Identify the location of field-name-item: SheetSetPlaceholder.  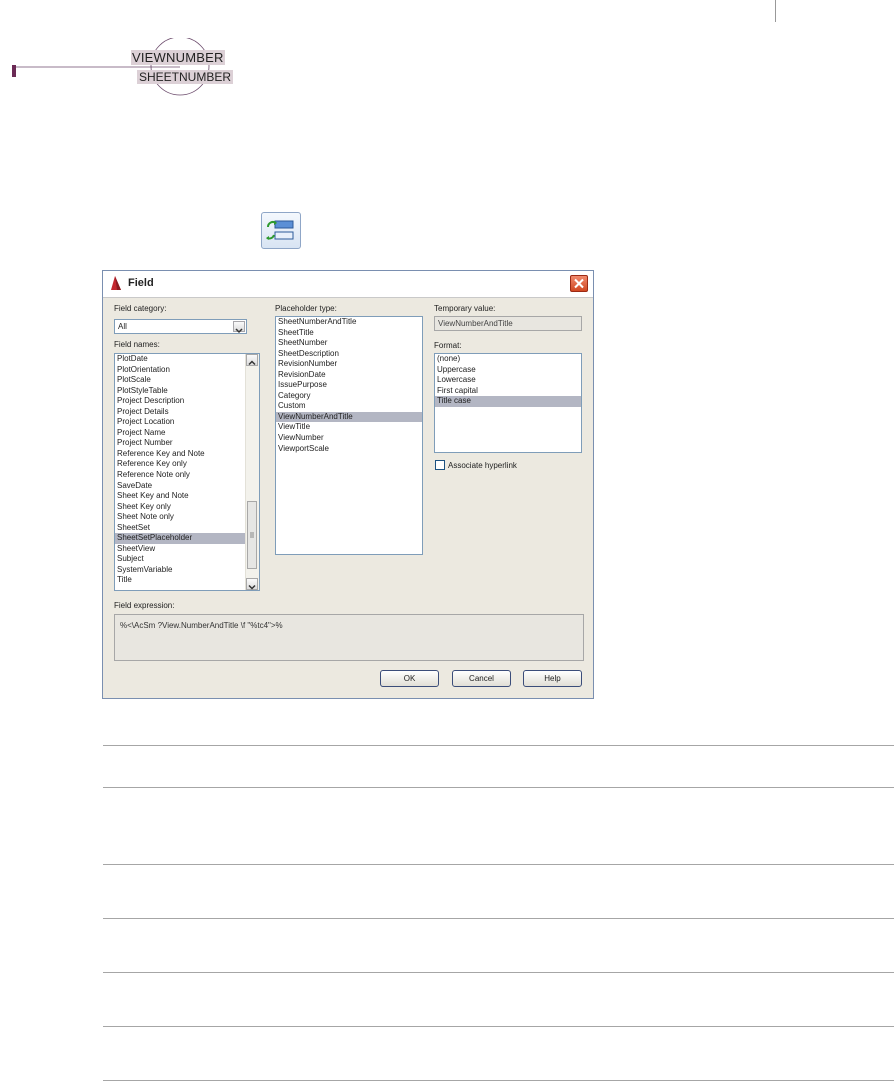
(180, 538).